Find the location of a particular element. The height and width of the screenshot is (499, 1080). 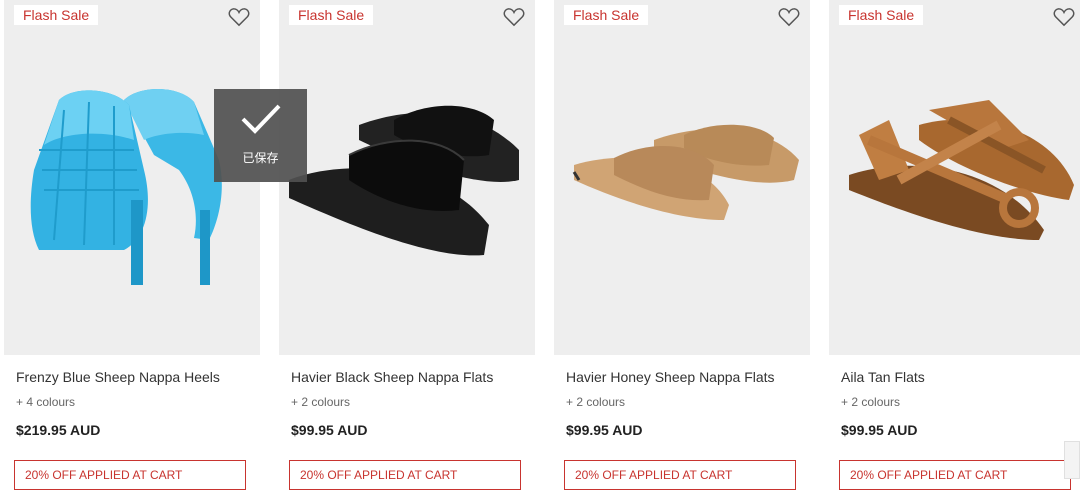

scroll-to-top-handle is located at coordinates (1072, 460).